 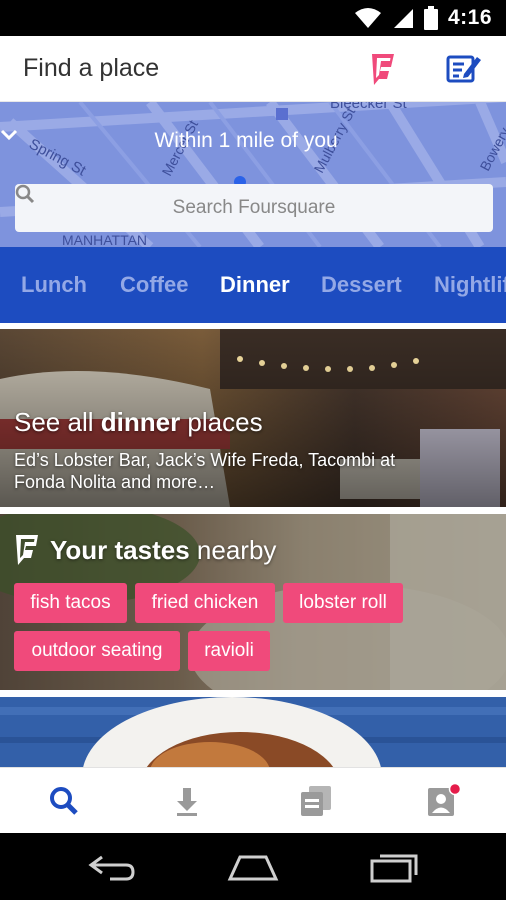 I want to click on dinner-title-post: places, so click(x=221, y=422).